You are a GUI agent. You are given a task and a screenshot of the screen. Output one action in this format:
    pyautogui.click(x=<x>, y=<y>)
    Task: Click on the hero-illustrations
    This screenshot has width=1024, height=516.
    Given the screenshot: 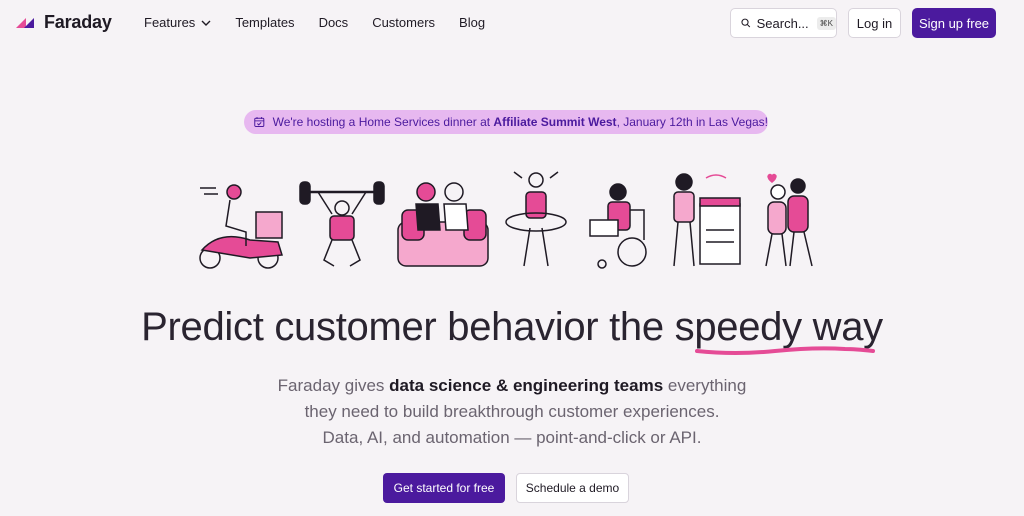 What is the action you would take?
    pyautogui.click(x=506, y=220)
    